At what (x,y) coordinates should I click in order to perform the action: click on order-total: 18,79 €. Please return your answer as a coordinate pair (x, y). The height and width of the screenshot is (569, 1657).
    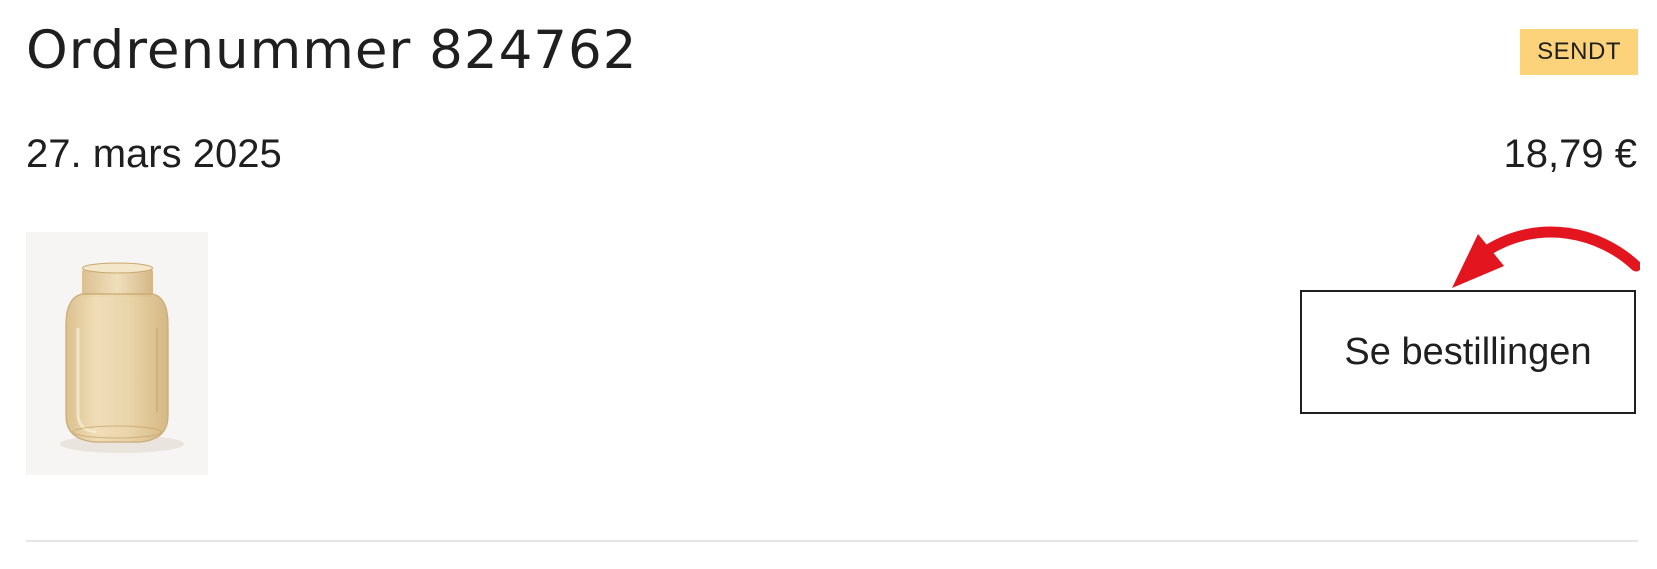
    Looking at the image, I should click on (1570, 154).